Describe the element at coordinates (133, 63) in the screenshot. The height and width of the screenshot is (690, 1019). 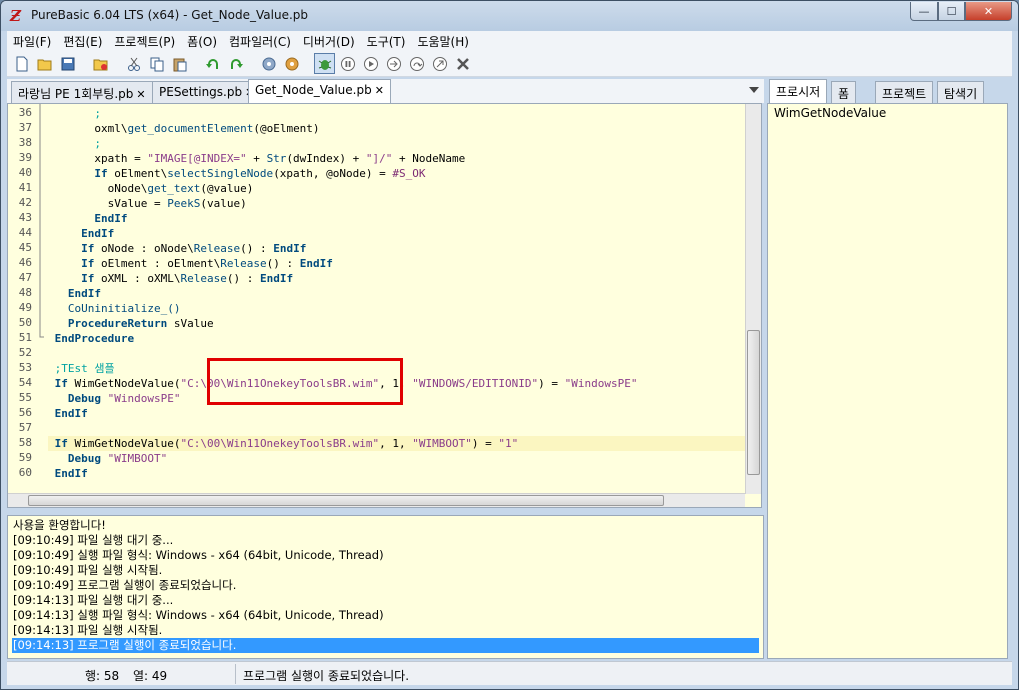
I see `cut-icon` at that location.